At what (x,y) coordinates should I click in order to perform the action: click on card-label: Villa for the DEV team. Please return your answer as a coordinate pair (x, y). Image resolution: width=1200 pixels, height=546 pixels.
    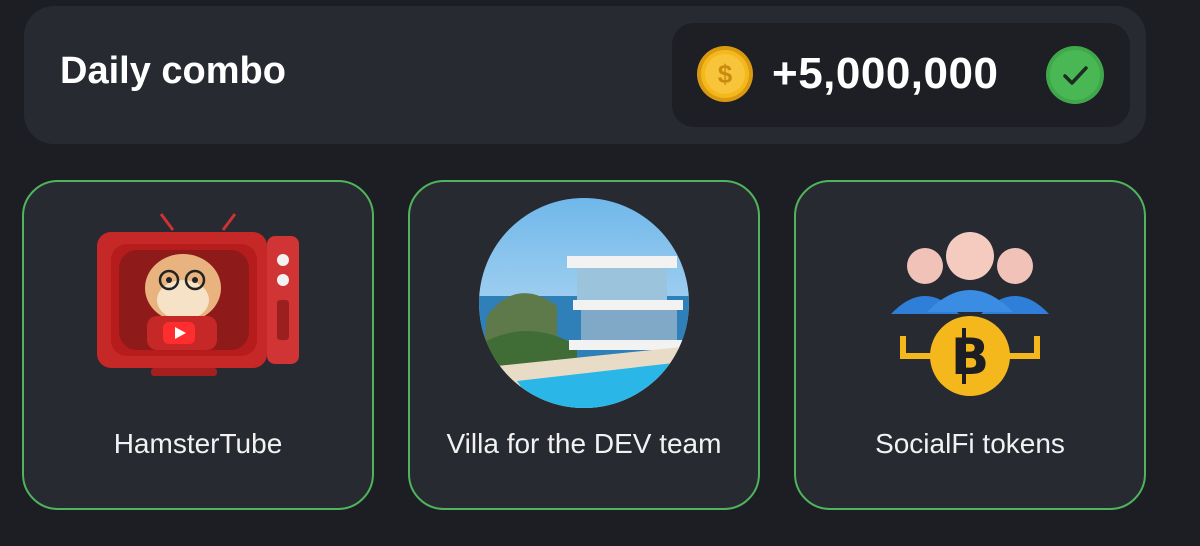
    Looking at the image, I should click on (584, 443).